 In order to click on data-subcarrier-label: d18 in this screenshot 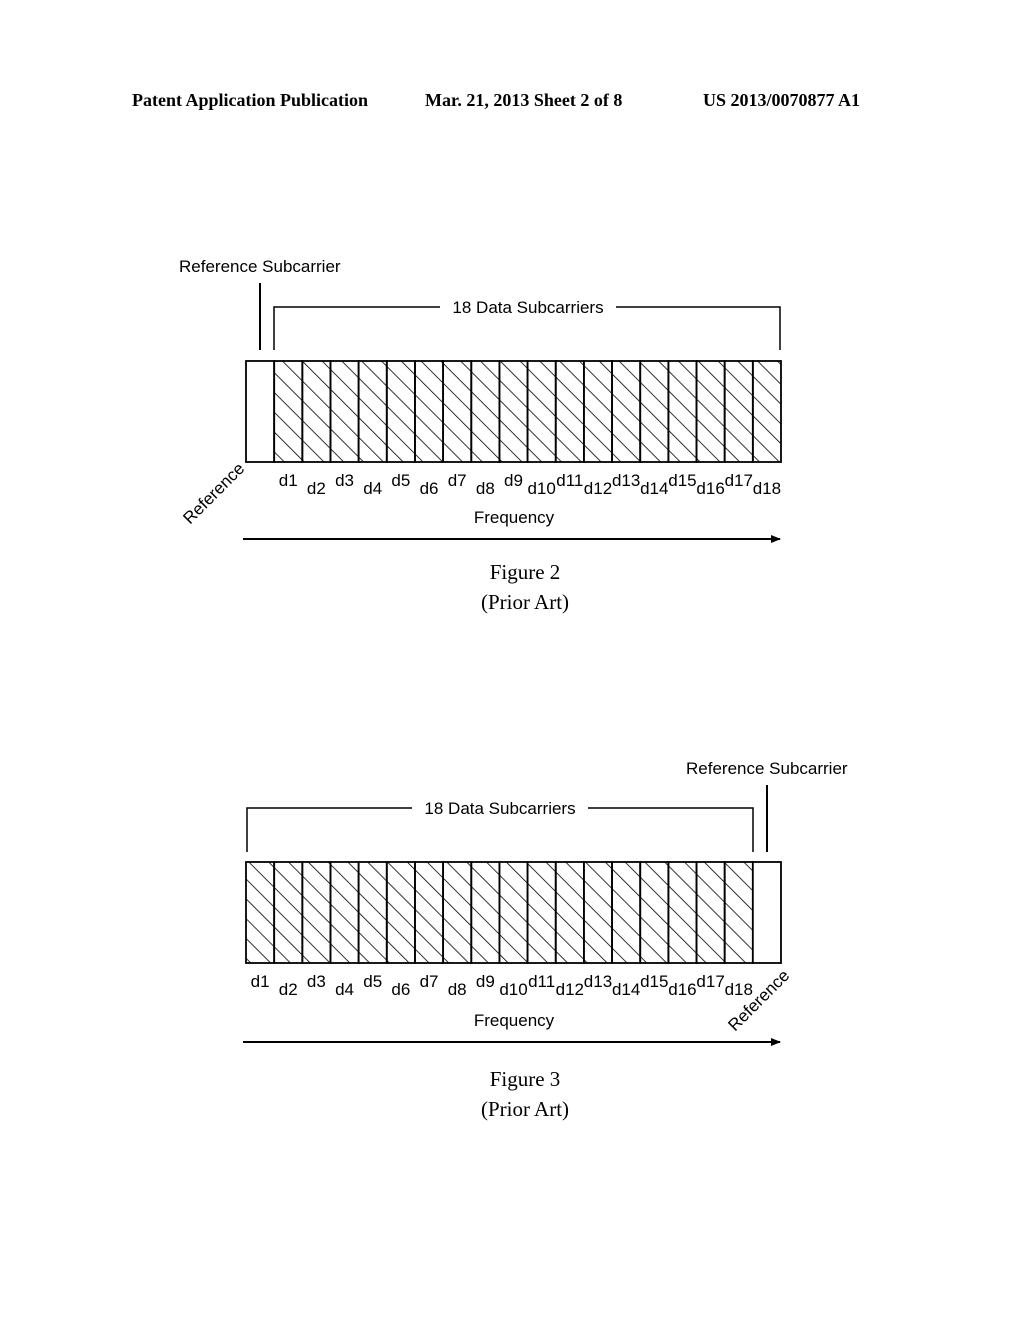, I will do `click(767, 488)`.